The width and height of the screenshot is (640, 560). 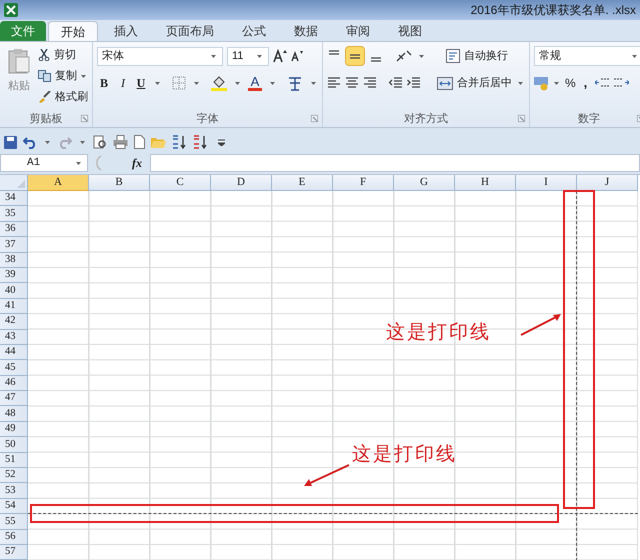 I want to click on fill-bucket-icon, so click(x=219, y=83).